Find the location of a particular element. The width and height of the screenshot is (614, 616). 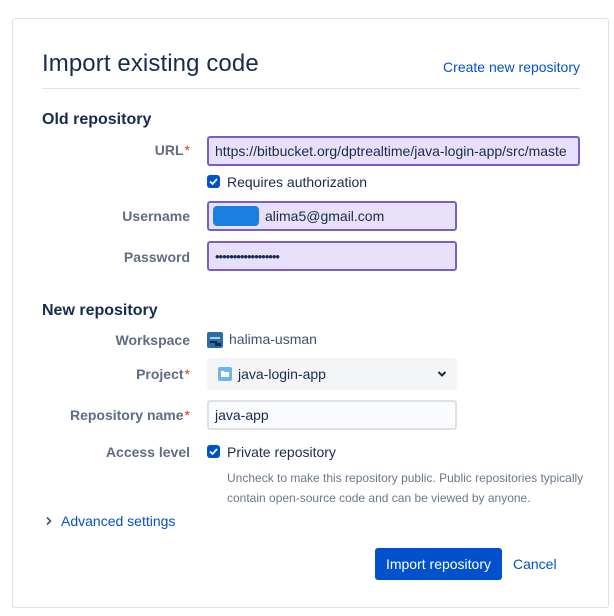

private-repository-checkbox is located at coordinates (213, 451).